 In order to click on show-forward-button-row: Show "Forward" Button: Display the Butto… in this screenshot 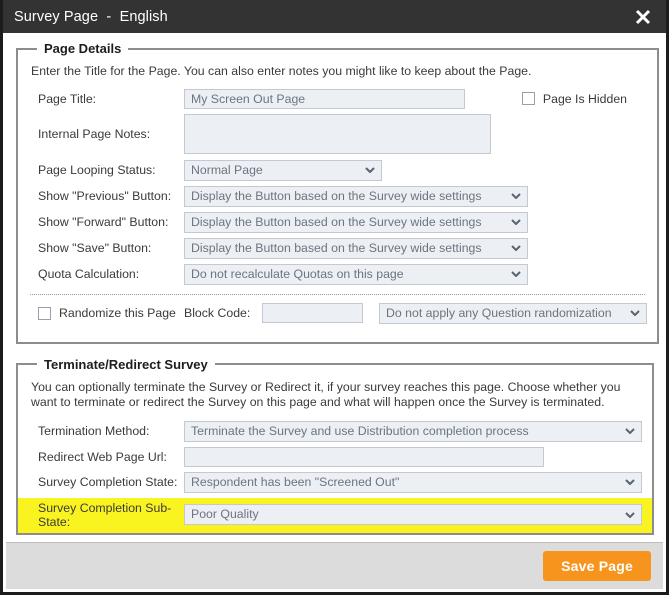, I will do `click(337, 222)`.